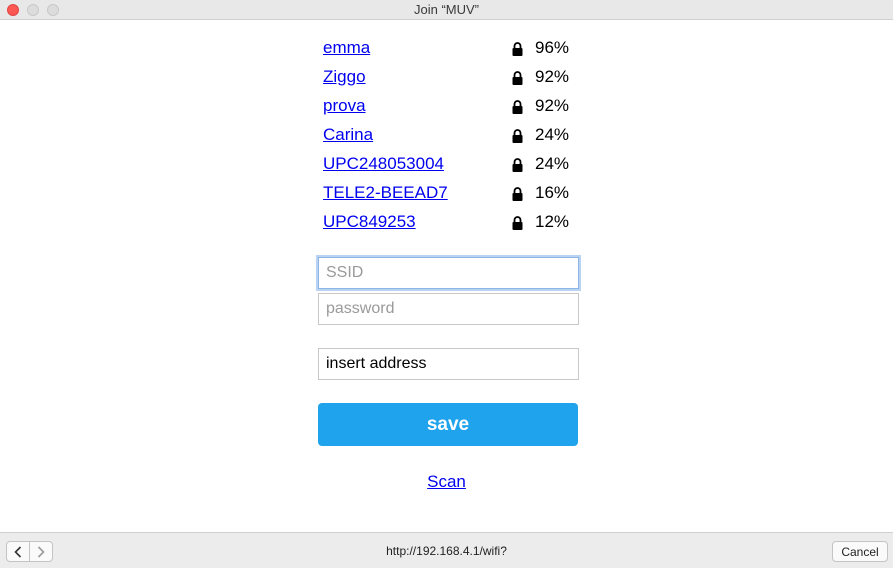  Describe the element at coordinates (344, 106) in the screenshot. I see `network-link: prova` at that location.